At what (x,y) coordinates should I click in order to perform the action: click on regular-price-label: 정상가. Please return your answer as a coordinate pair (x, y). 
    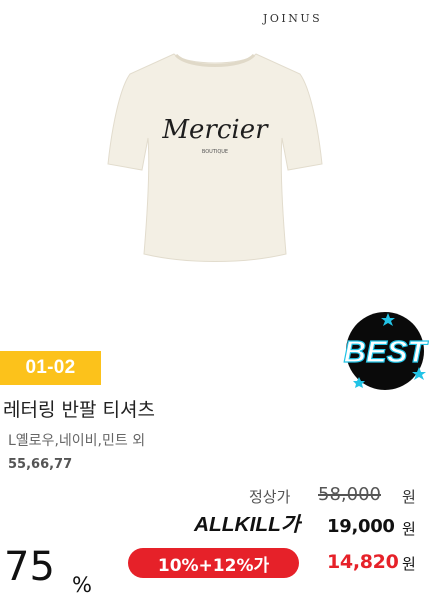
    Looking at the image, I should click on (270, 497).